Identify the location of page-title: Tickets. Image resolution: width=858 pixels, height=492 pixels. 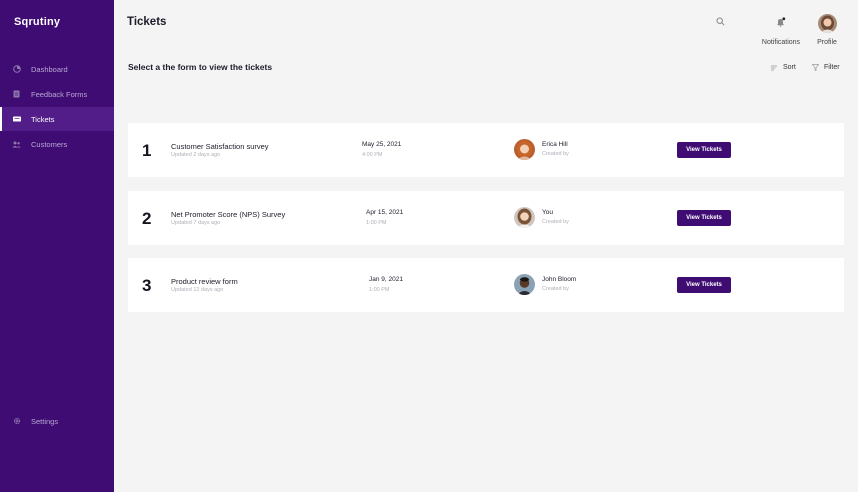
(147, 22).